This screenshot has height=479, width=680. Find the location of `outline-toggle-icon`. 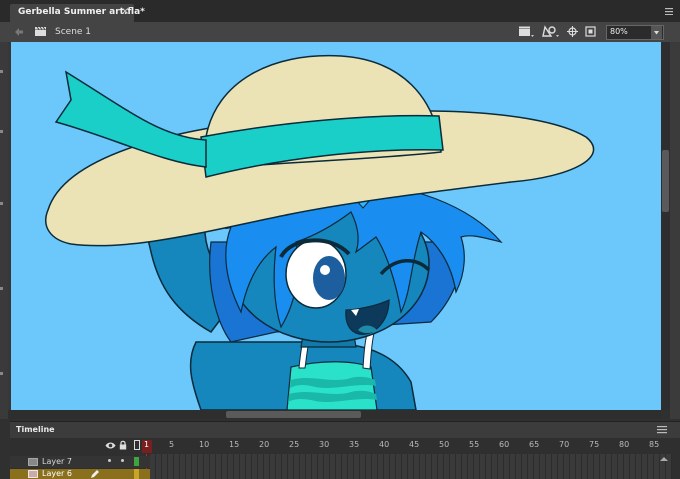

outline-toggle-icon is located at coordinates (137, 445).